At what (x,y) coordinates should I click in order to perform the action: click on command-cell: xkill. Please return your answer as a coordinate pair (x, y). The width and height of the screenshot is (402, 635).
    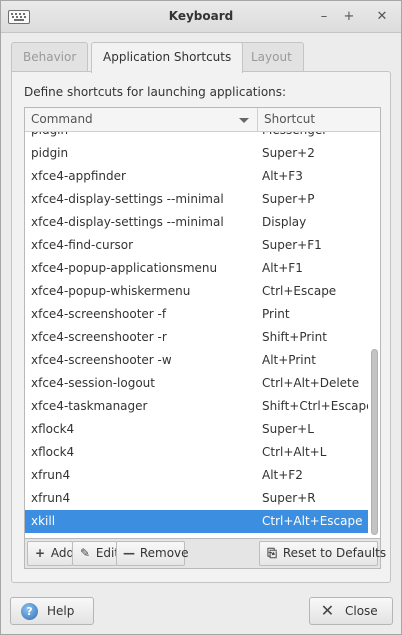
    Looking at the image, I should click on (43, 521).